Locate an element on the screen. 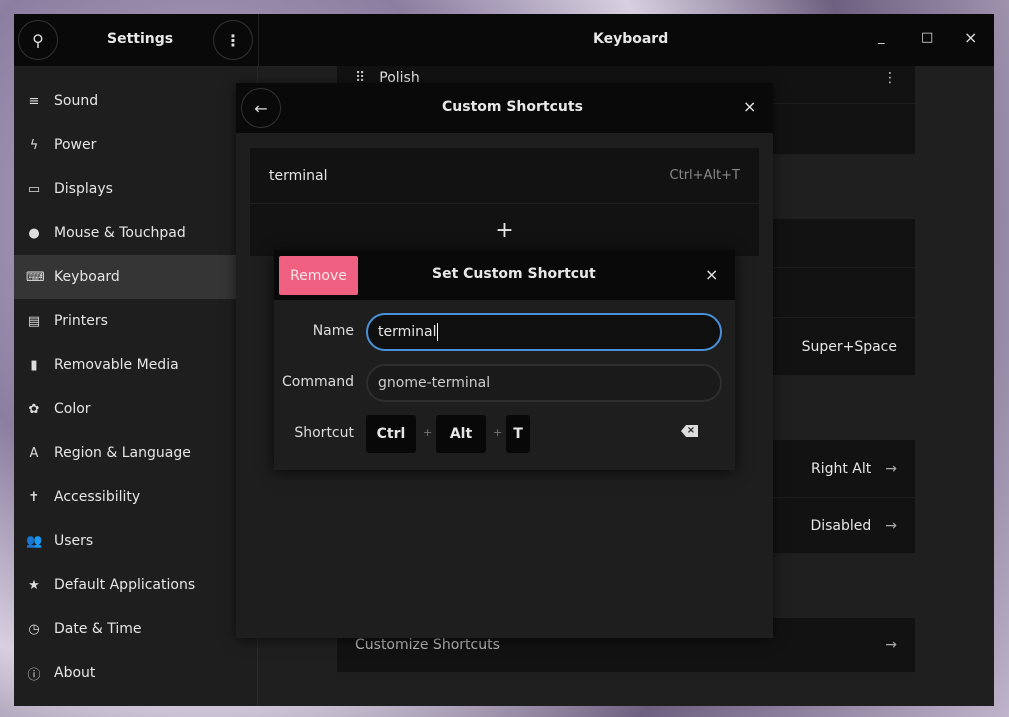 Image resolution: width=1009 pixels, height=717 pixels. back-button: ← is located at coordinates (261, 108).